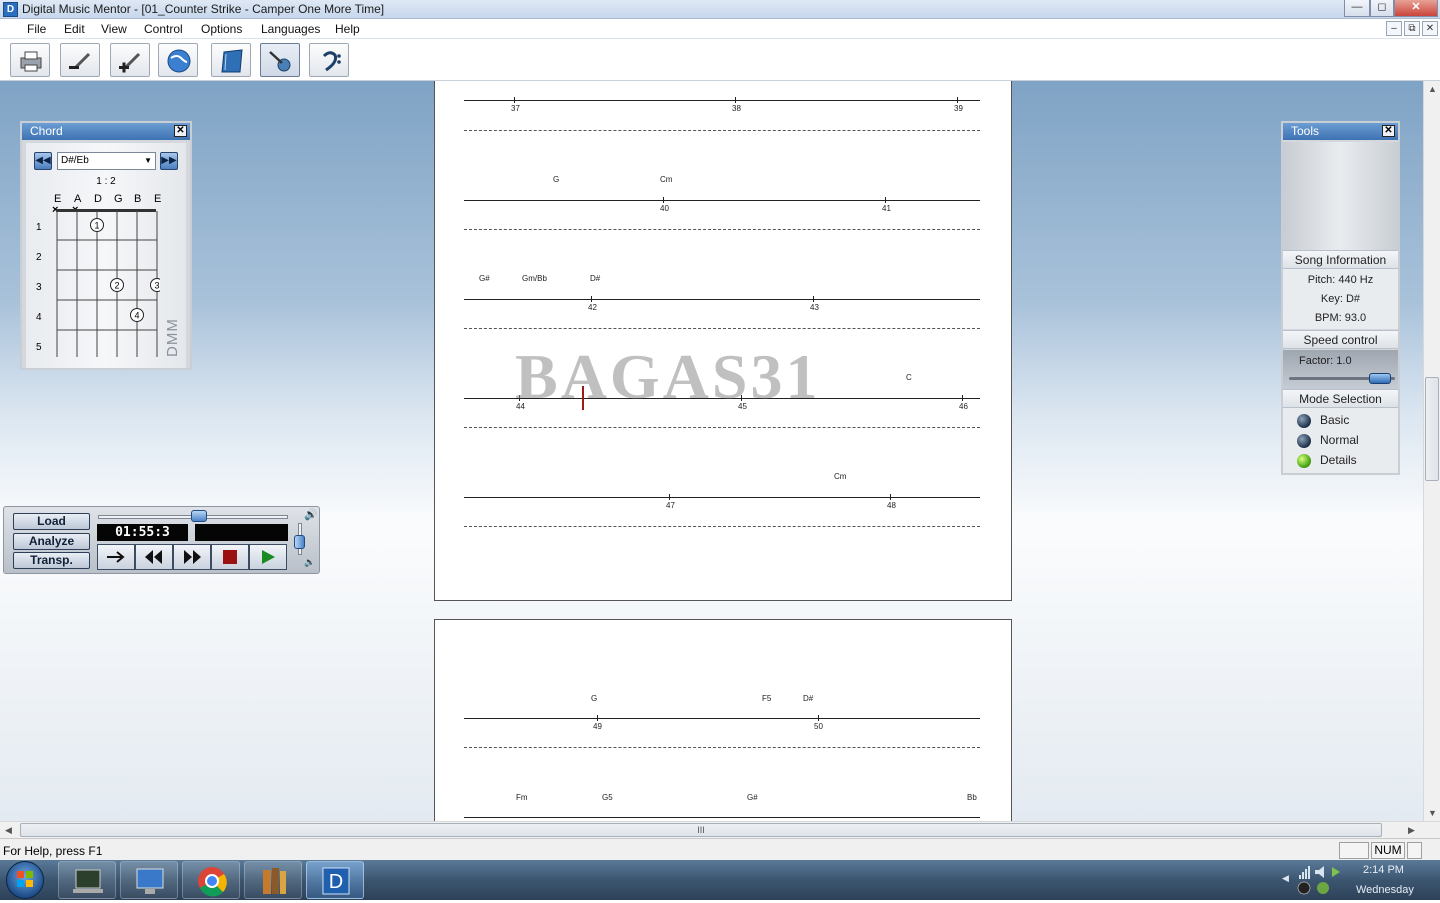 The width and height of the screenshot is (1440, 903). What do you see at coordinates (1338, 460) in the screenshot?
I see `mode-details-label: Details` at bounding box center [1338, 460].